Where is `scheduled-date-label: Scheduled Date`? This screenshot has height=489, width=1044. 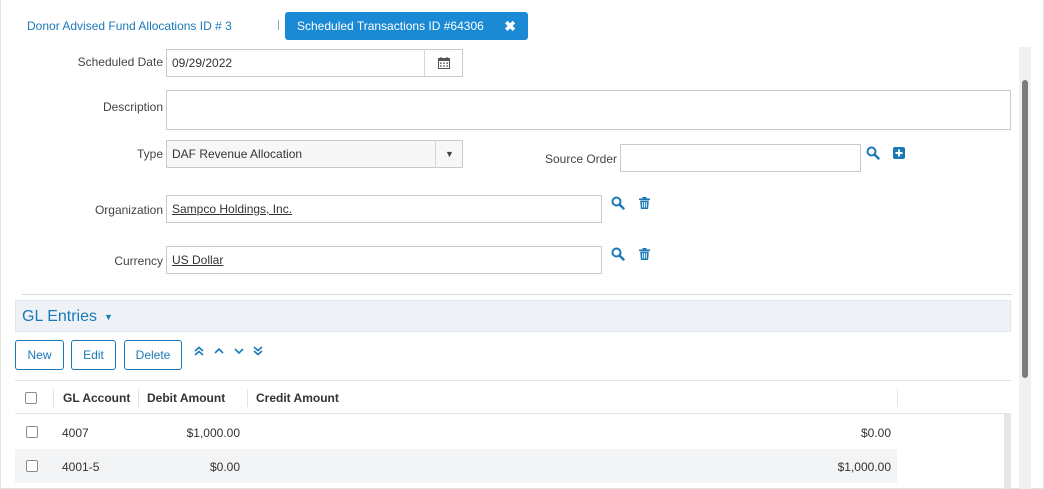 scheduled-date-label: Scheduled Date is located at coordinates (120, 62).